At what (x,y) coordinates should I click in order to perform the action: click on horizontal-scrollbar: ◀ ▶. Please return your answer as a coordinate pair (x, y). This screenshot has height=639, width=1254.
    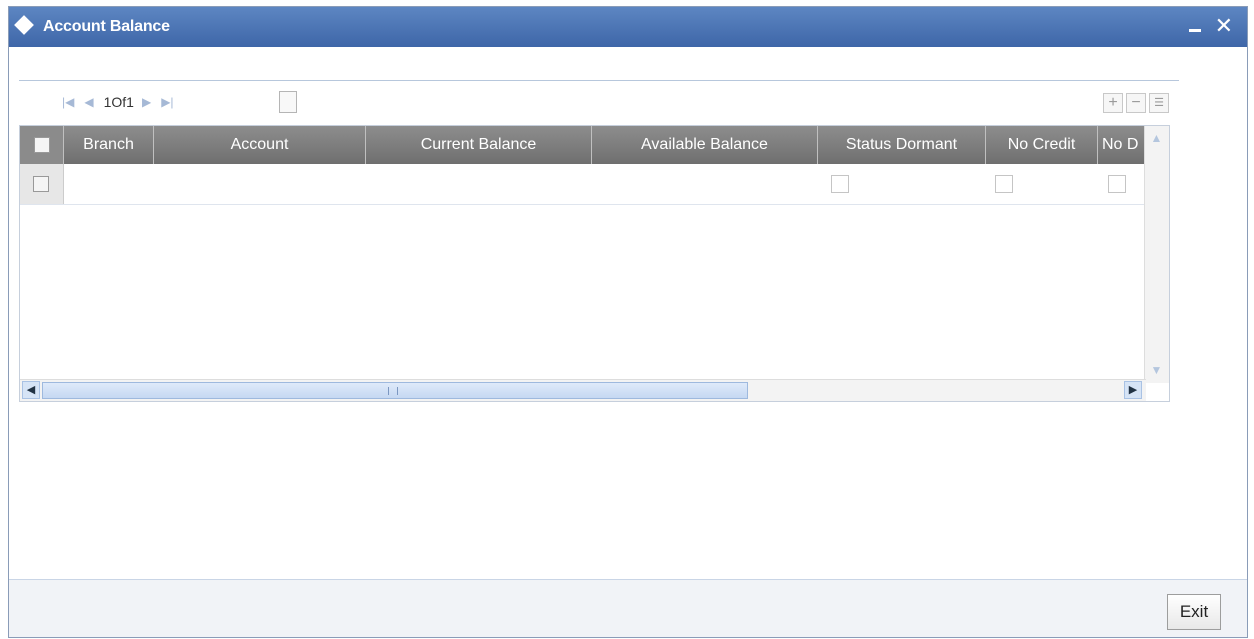
    Looking at the image, I should click on (583, 390).